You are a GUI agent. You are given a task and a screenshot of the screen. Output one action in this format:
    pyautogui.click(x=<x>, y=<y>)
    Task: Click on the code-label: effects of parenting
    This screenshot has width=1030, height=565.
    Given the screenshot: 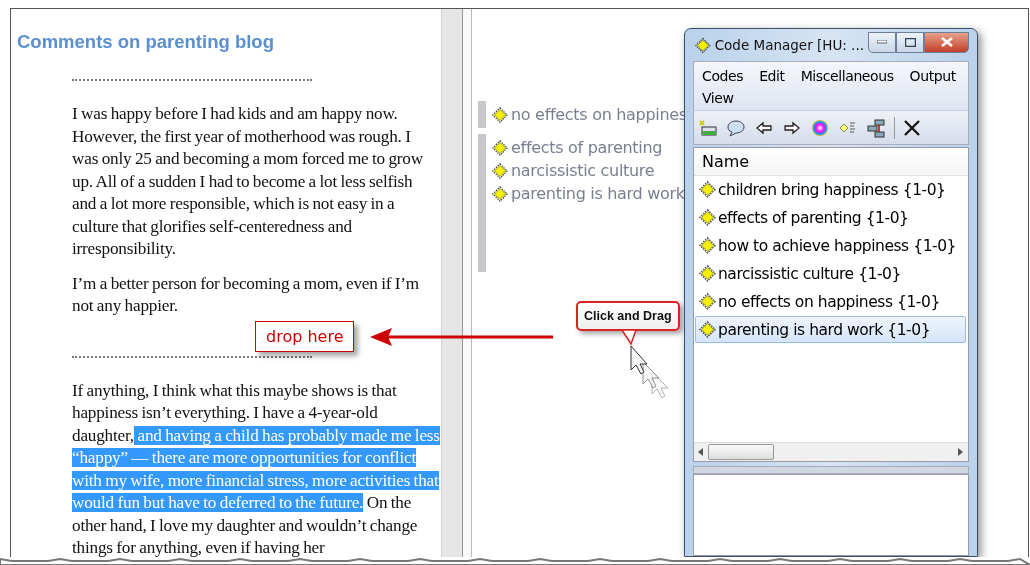 What is the action you would take?
    pyautogui.click(x=587, y=147)
    